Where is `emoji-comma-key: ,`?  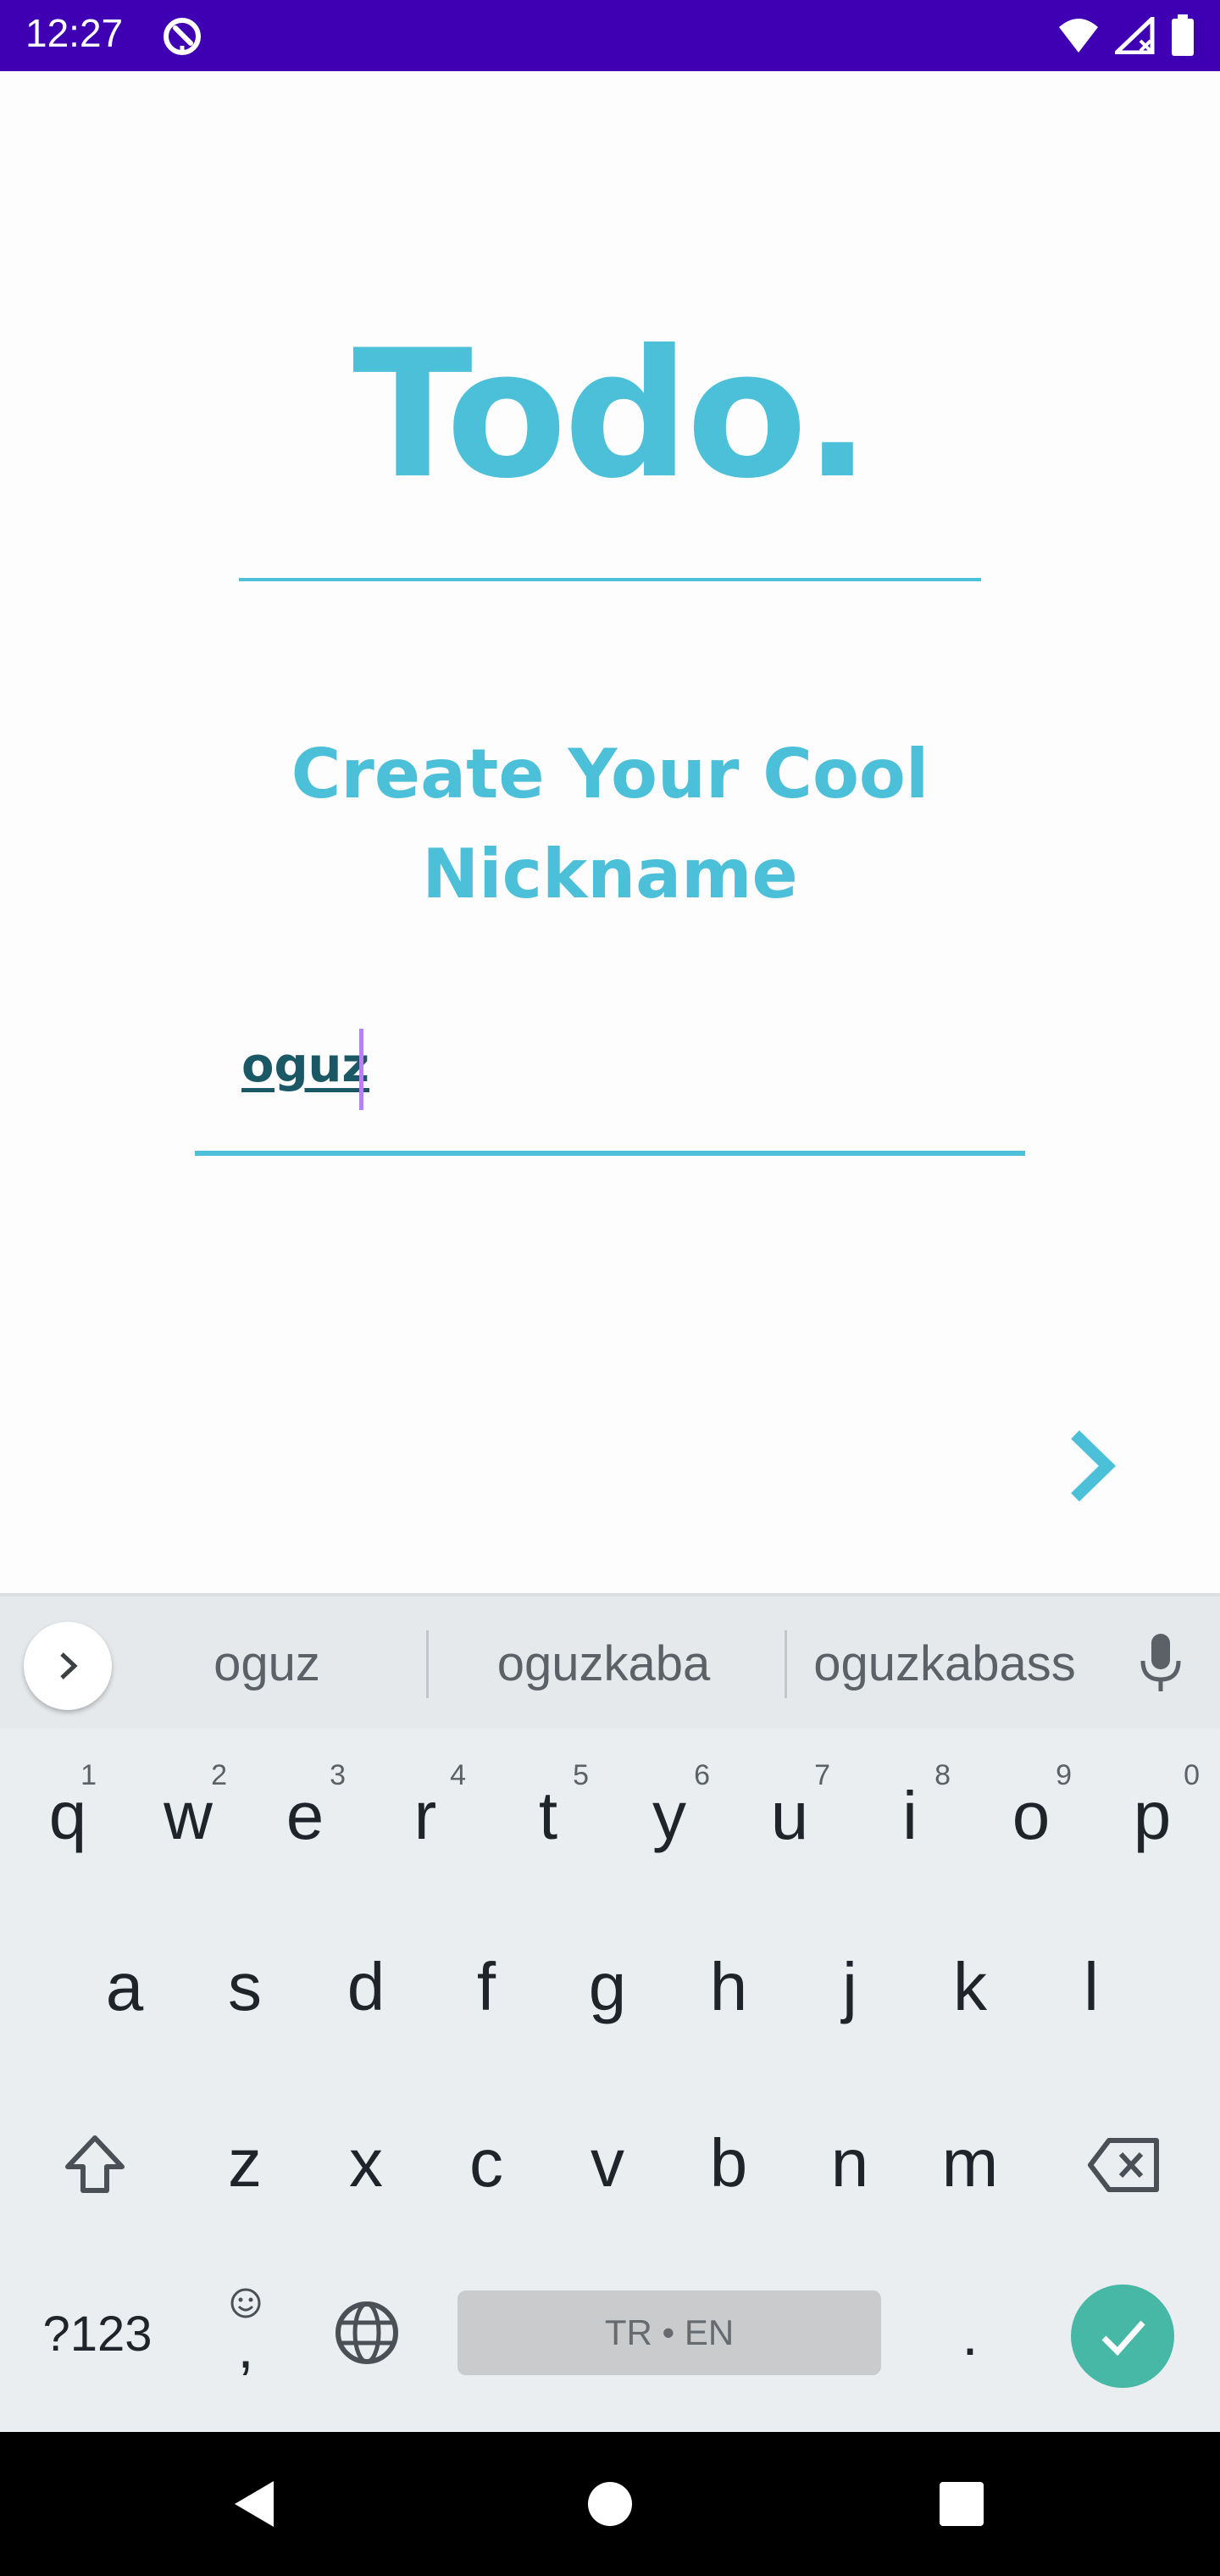 emoji-comma-key: , is located at coordinates (246, 2334).